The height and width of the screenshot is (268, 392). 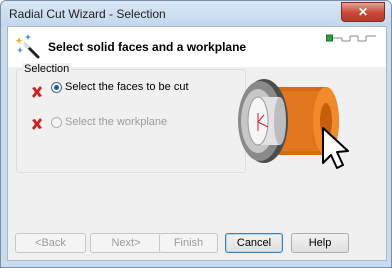 What do you see at coordinates (293, 124) in the screenshot?
I see `cylinder-illustration` at bounding box center [293, 124].